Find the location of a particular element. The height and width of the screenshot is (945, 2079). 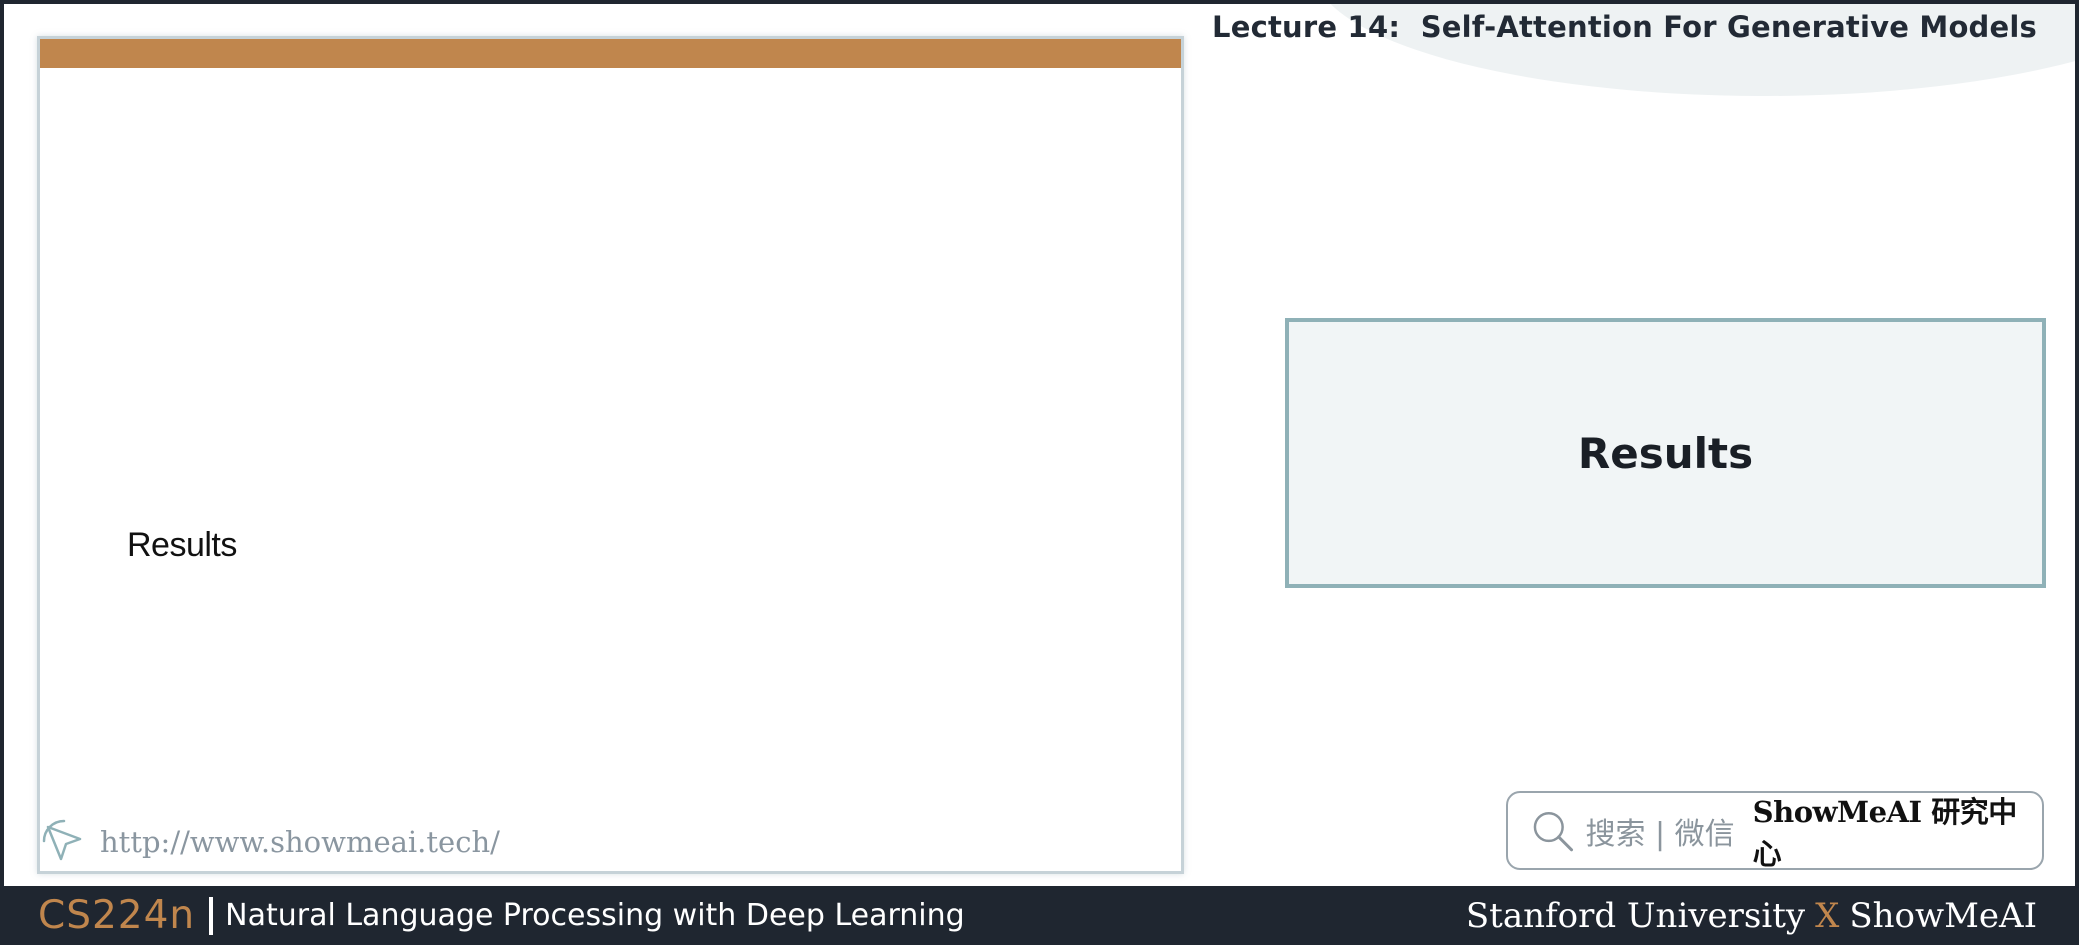

pointer-cursor-icon is located at coordinates (62, 840).